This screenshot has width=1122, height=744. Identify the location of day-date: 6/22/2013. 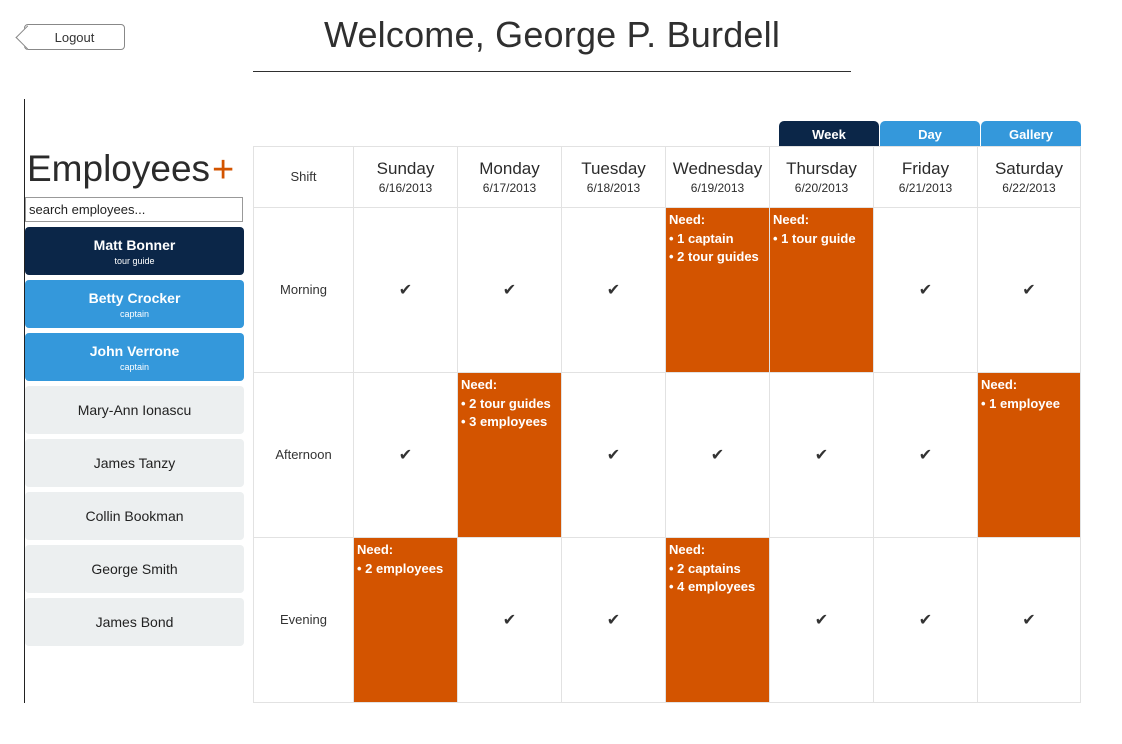
(1029, 188).